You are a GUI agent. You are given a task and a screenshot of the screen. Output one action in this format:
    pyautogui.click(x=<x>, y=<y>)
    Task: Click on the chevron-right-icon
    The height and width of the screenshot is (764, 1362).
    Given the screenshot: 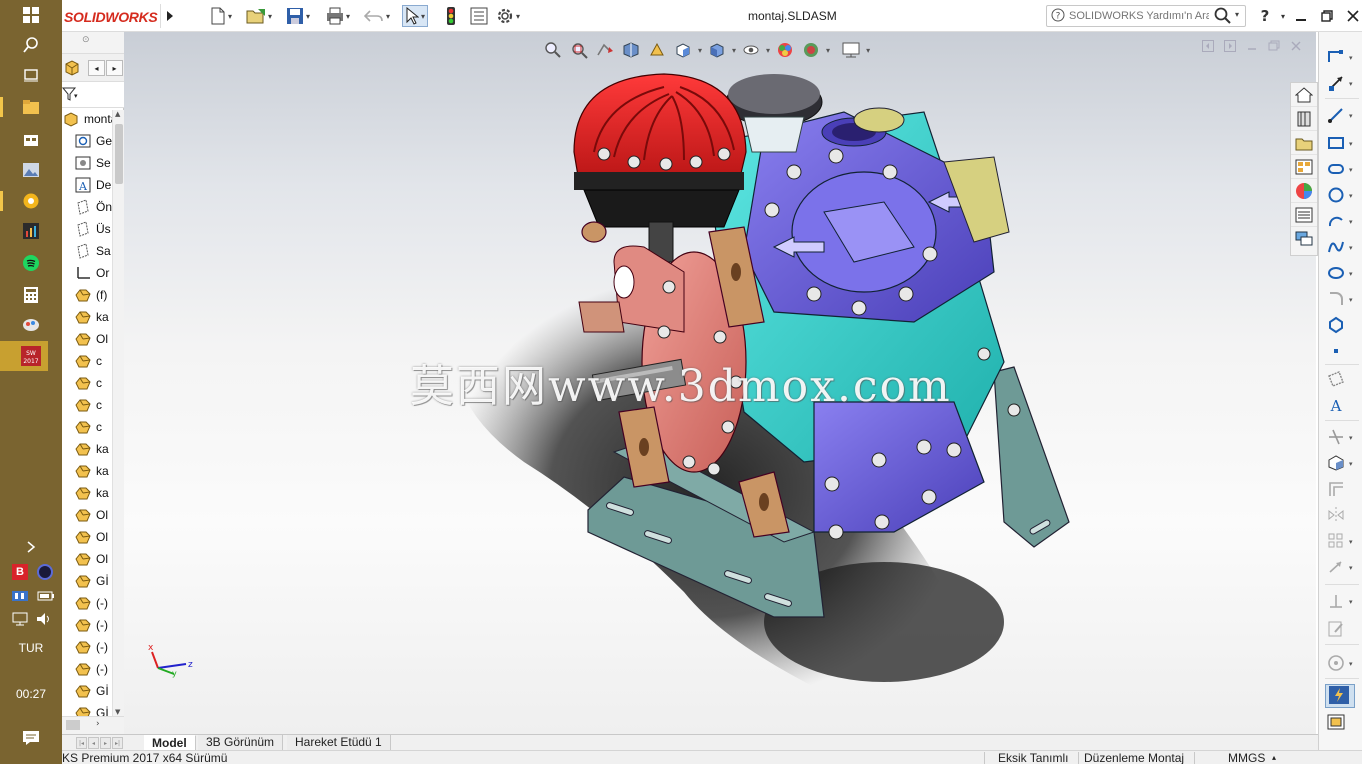 What is the action you would take?
    pyautogui.click(x=31, y=547)
    